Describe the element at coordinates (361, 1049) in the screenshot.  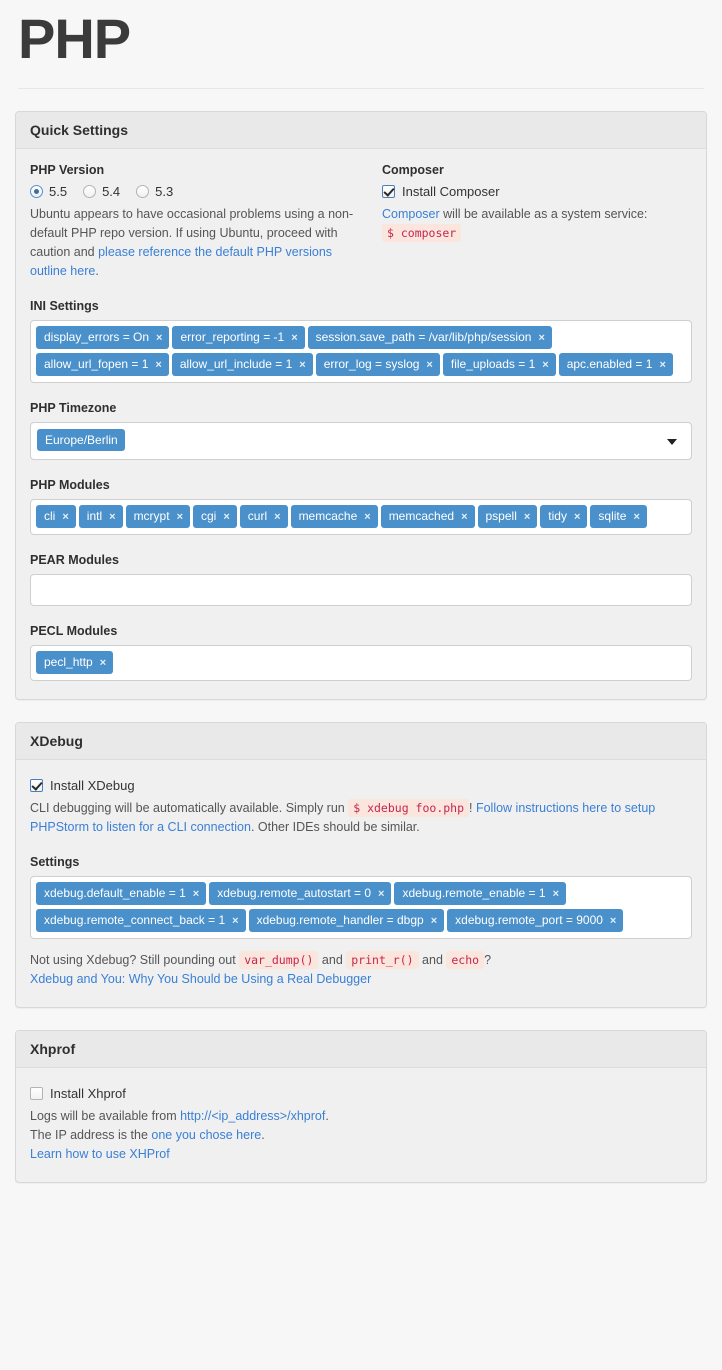
I see `panel-xhprof-header: Xhprof` at that location.